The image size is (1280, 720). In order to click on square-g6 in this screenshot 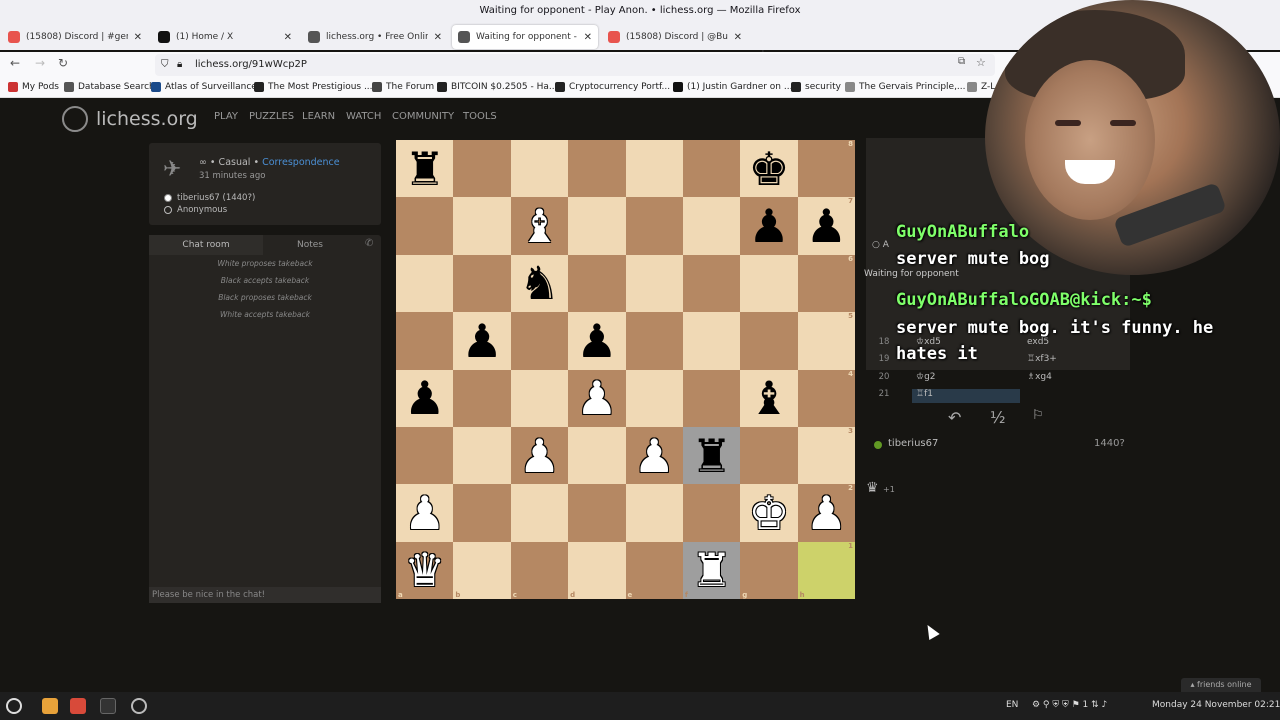, I will do `click(769, 283)`.